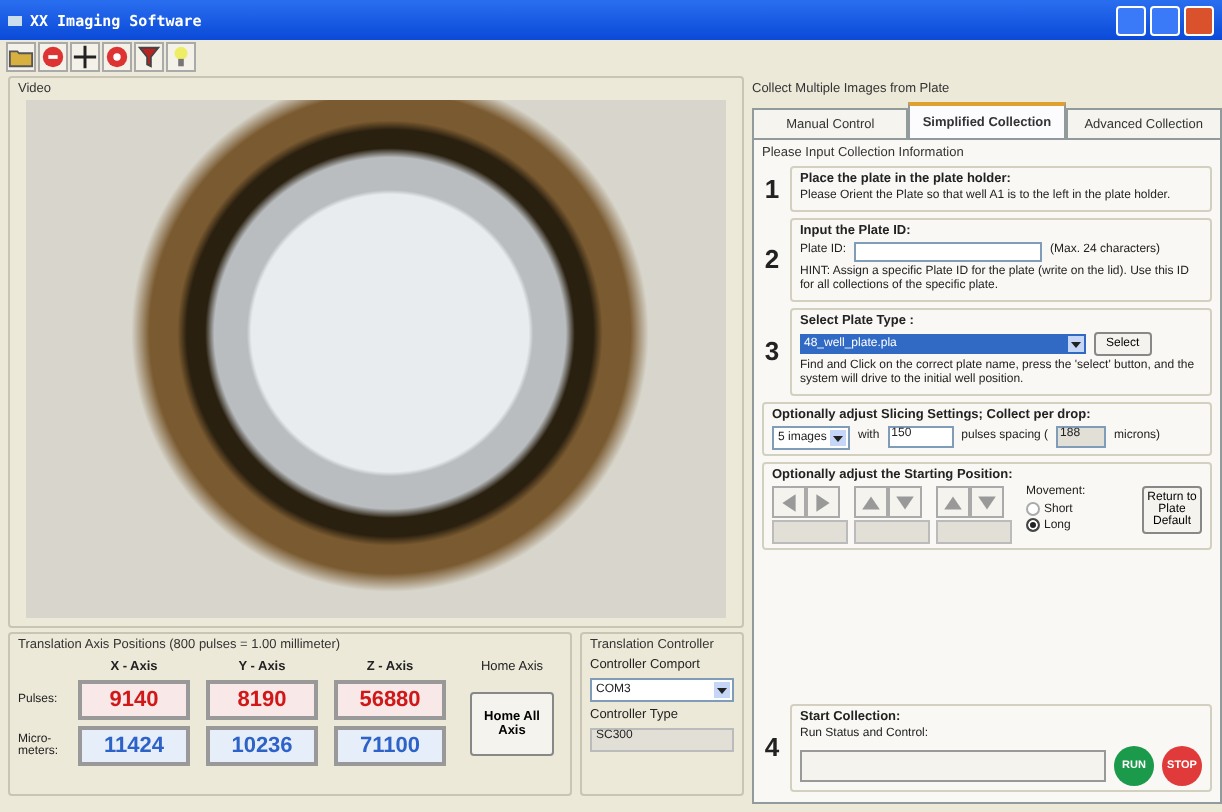 This screenshot has width=1222, height=812. Describe the element at coordinates (892, 531) in the screenshot. I see `y-position-field` at that location.